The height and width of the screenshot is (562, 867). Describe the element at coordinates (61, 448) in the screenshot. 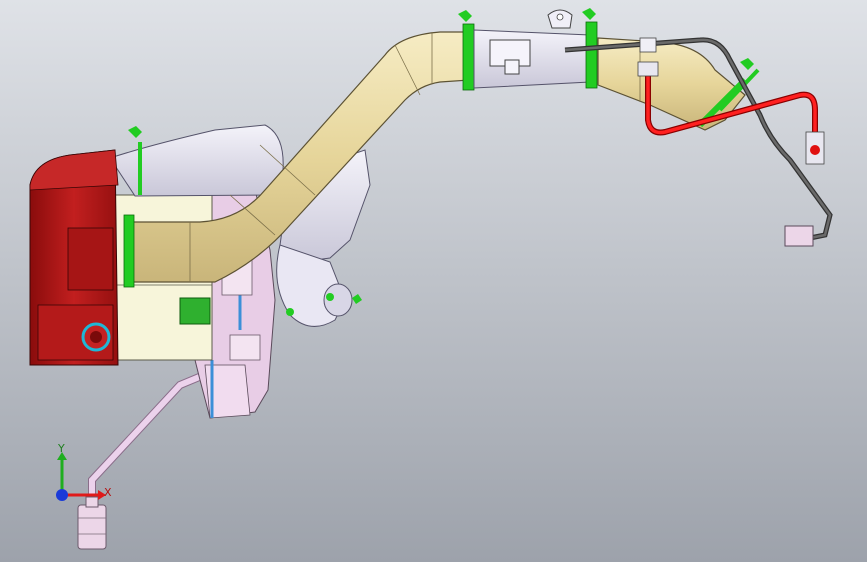

I see `triad-y-label: Y` at that location.